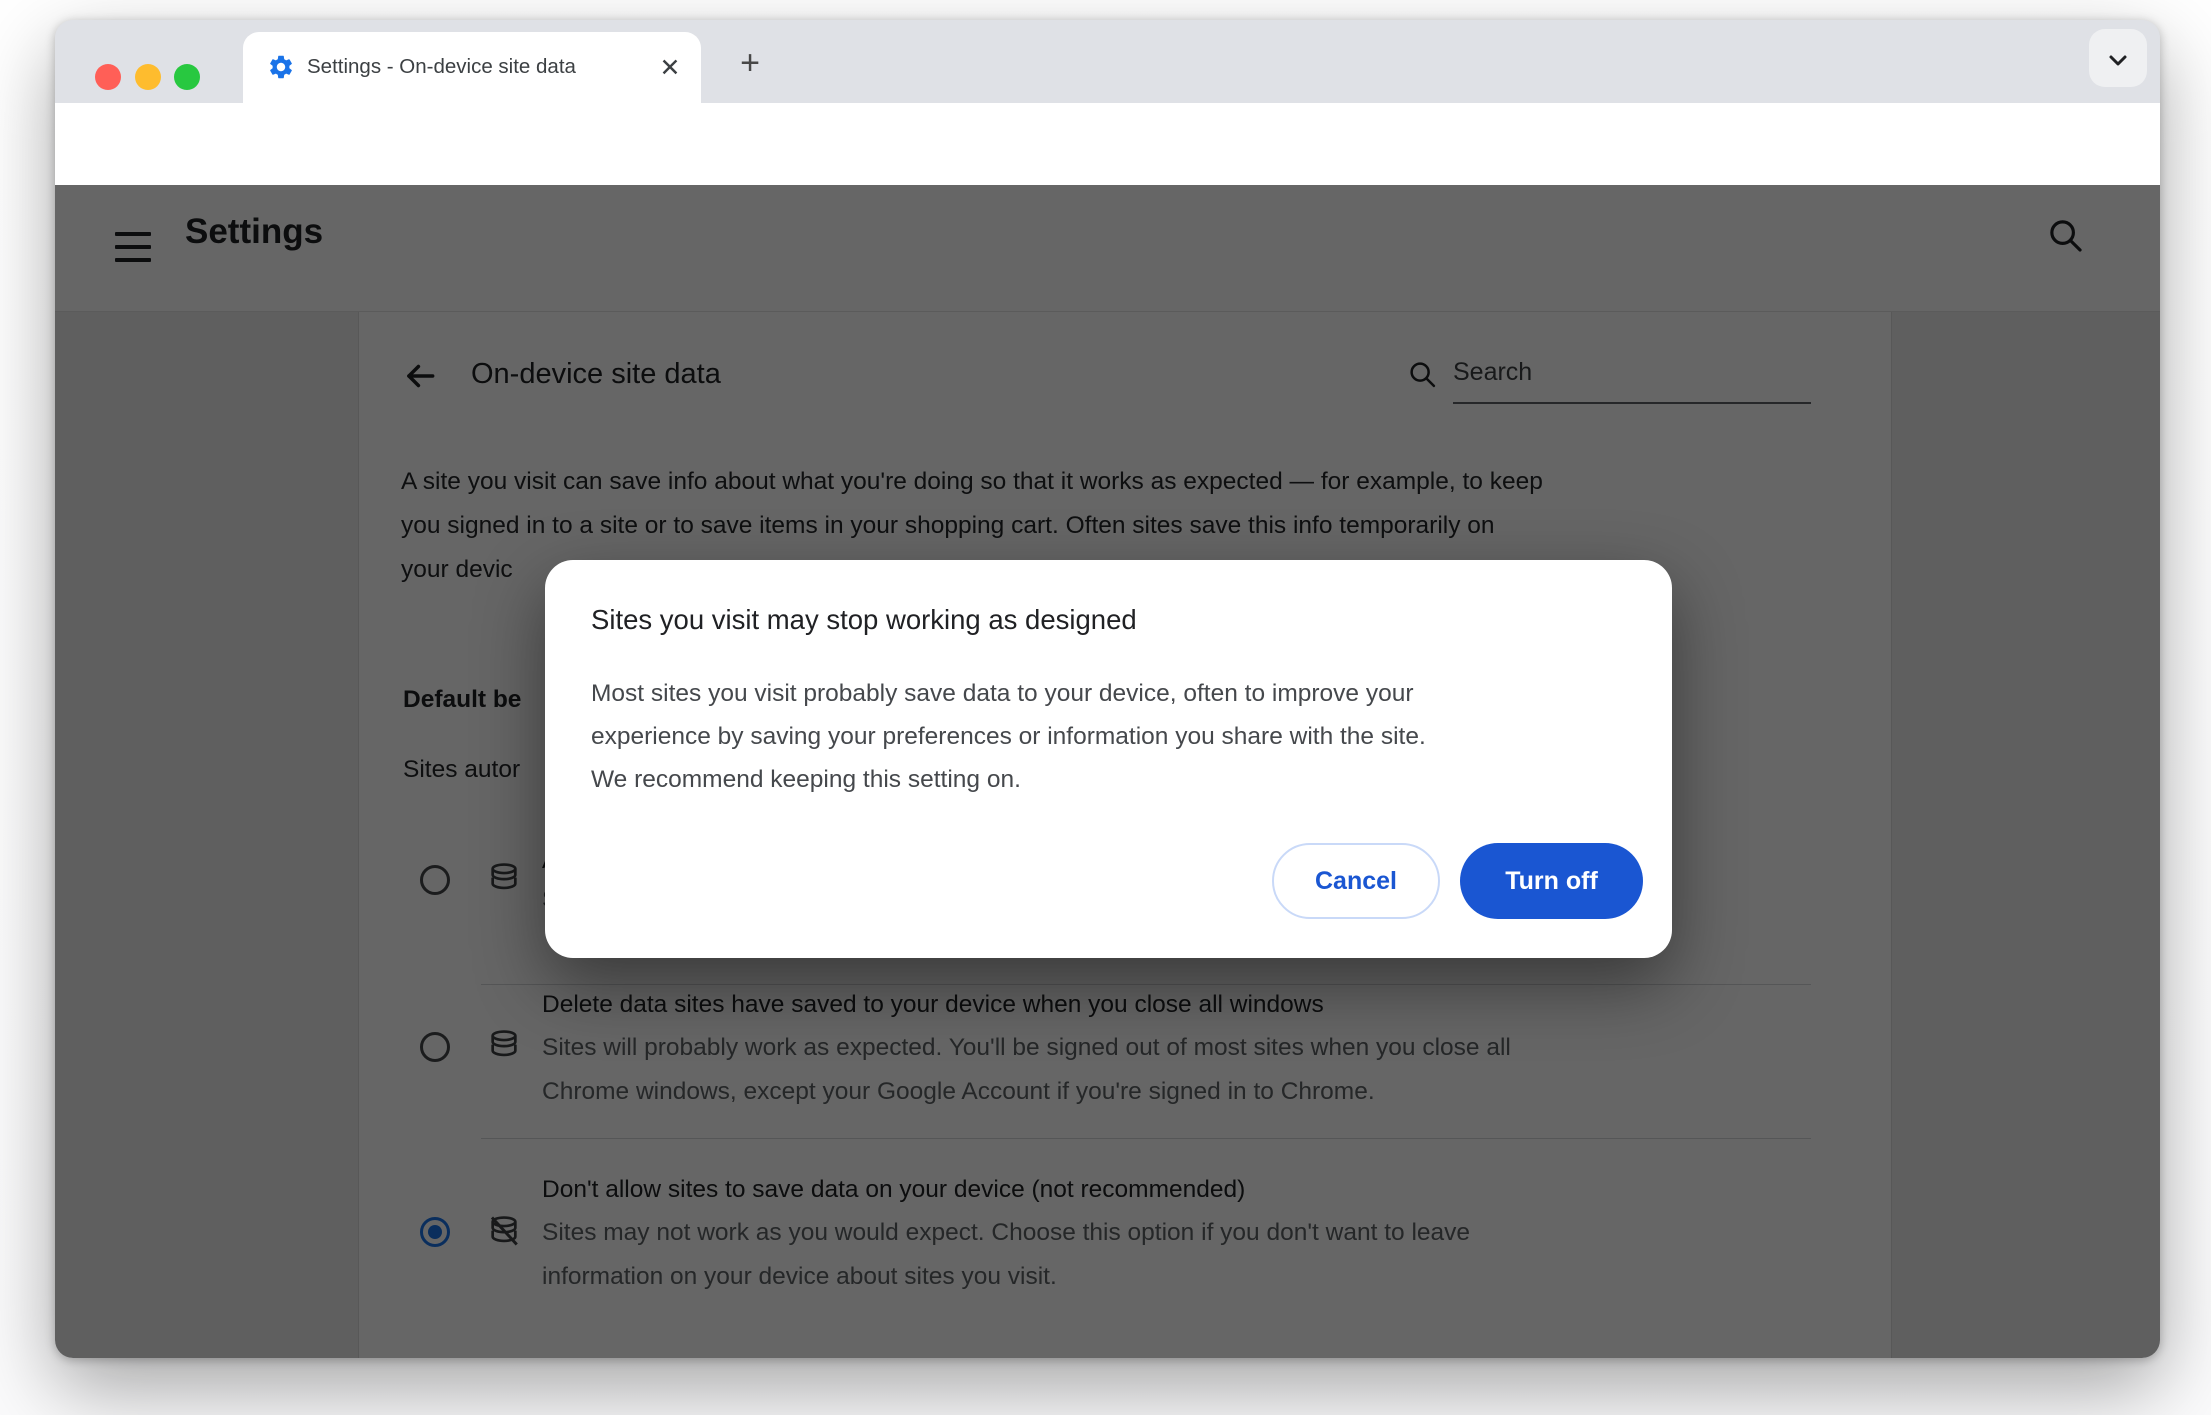 The width and height of the screenshot is (2211, 1415). I want to click on settings-gear-favicon-icon, so click(281, 67).